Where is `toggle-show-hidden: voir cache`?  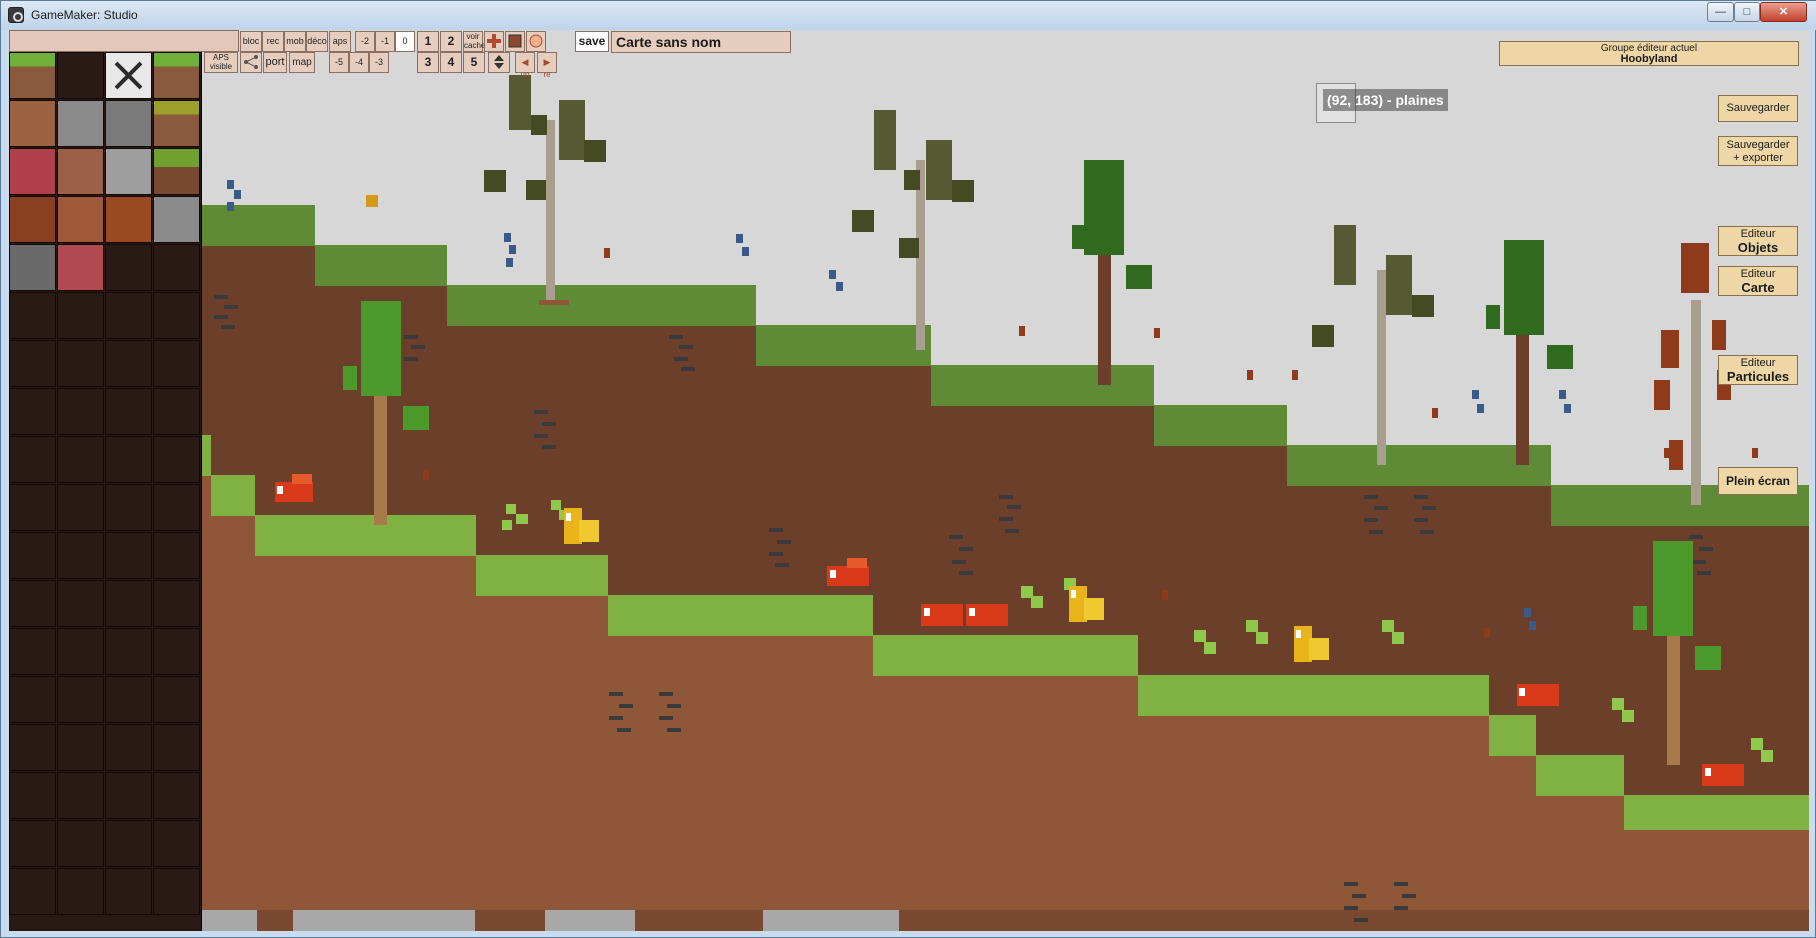
toggle-show-hidden: voir cache is located at coordinates (474, 41).